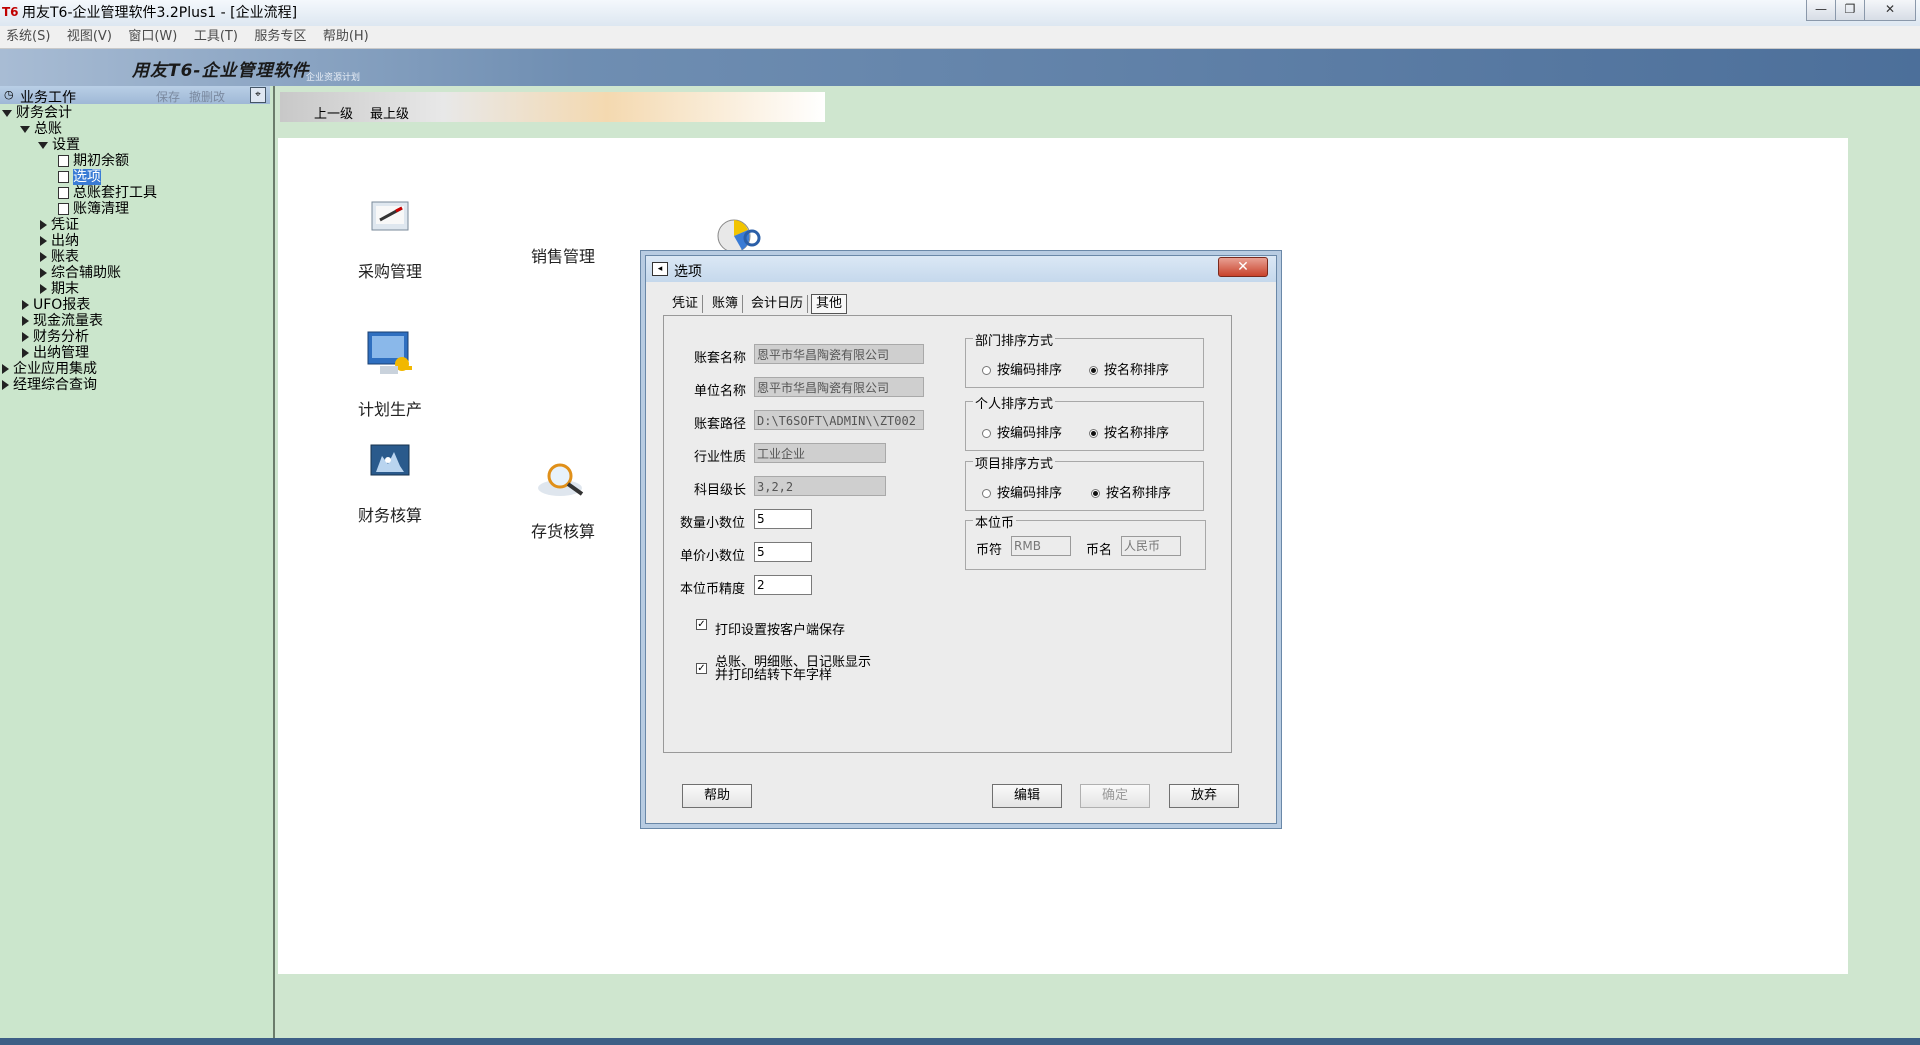  Describe the element at coordinates (152, 37) in the screenshot. I see `menu-window: 窗口(W)` at that location.